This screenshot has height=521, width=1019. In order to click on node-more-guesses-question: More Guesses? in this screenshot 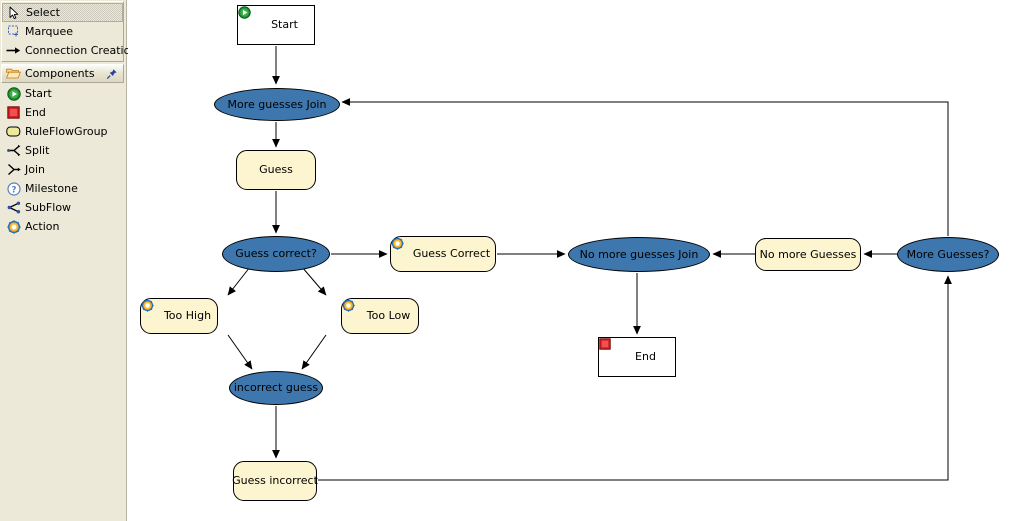, I will do `click(948, 254)`.